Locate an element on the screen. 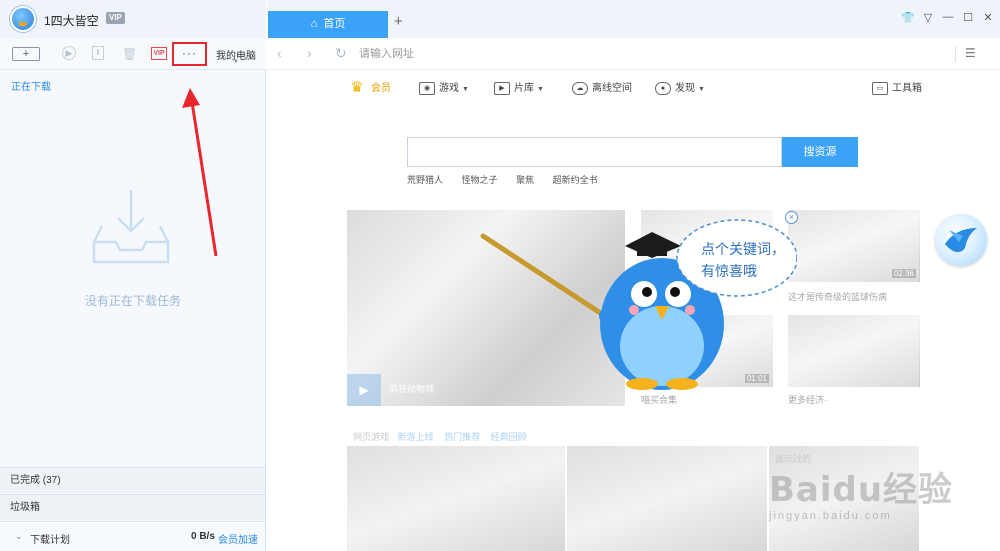 The width and height of the screenshot is (1000, 551). nav-offline-space: ☁ 离线空间 is located at coordinates (602, 89).